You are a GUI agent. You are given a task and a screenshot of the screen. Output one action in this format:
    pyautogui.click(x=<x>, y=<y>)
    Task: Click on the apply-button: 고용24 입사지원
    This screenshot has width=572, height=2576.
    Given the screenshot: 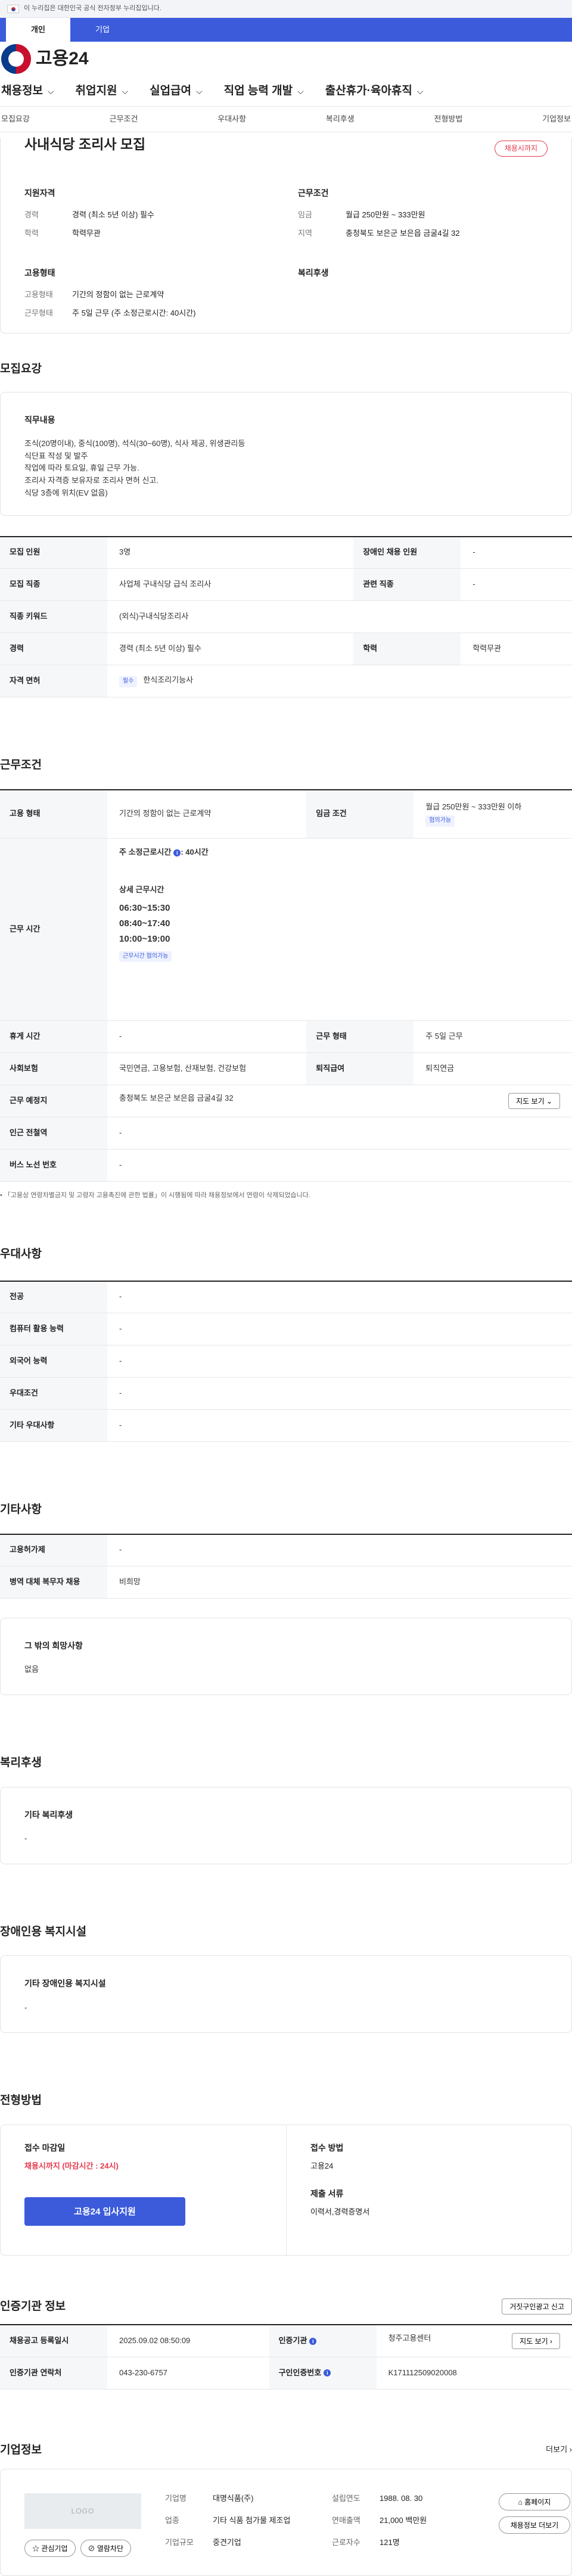 What is the action you would take?
    pyautogui.click(x=104, y=2211)
    